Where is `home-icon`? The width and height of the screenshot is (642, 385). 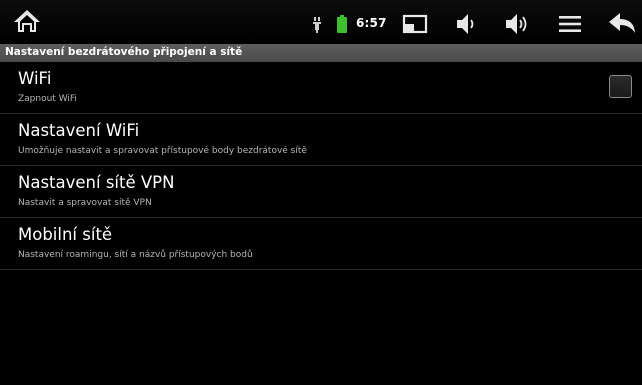 home-icon is located at coordinates (27, 21).